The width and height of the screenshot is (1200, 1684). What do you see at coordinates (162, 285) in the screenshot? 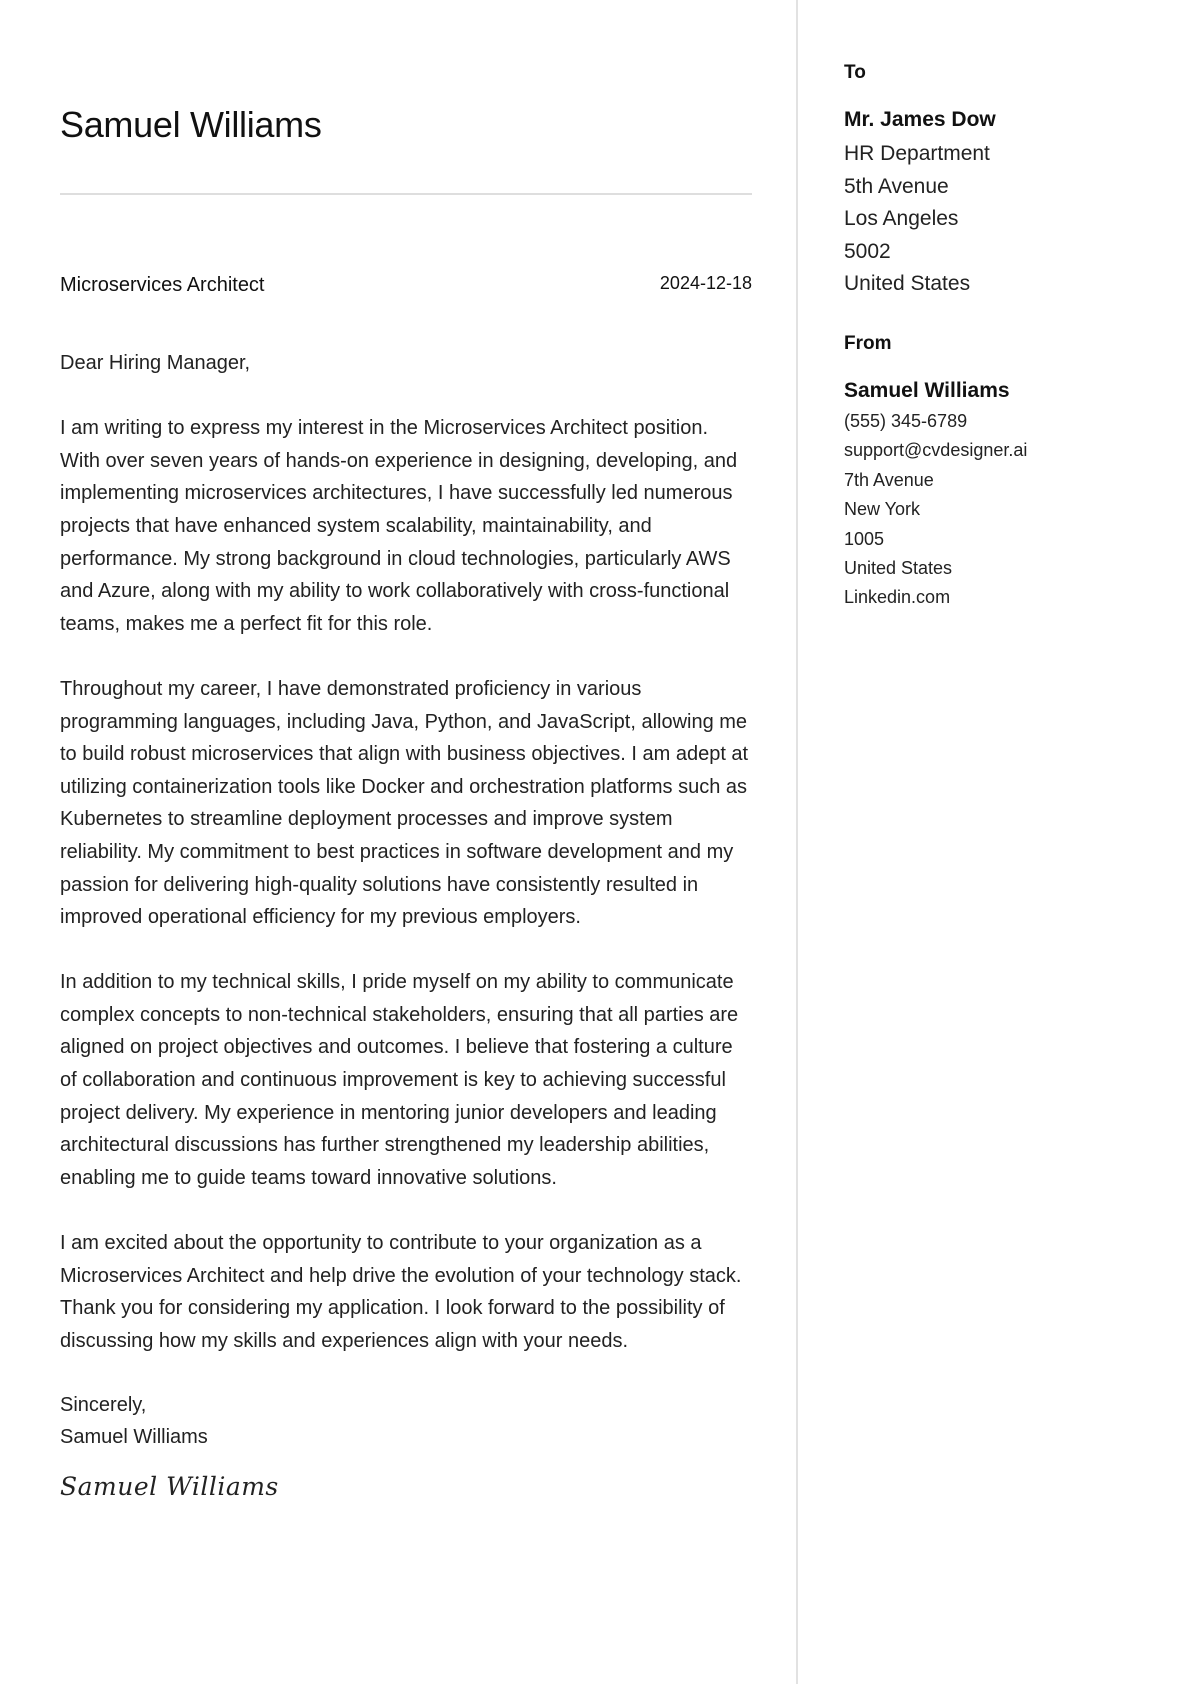
I see `job-title: Microservices Architect` at bounding box center [162, 285].